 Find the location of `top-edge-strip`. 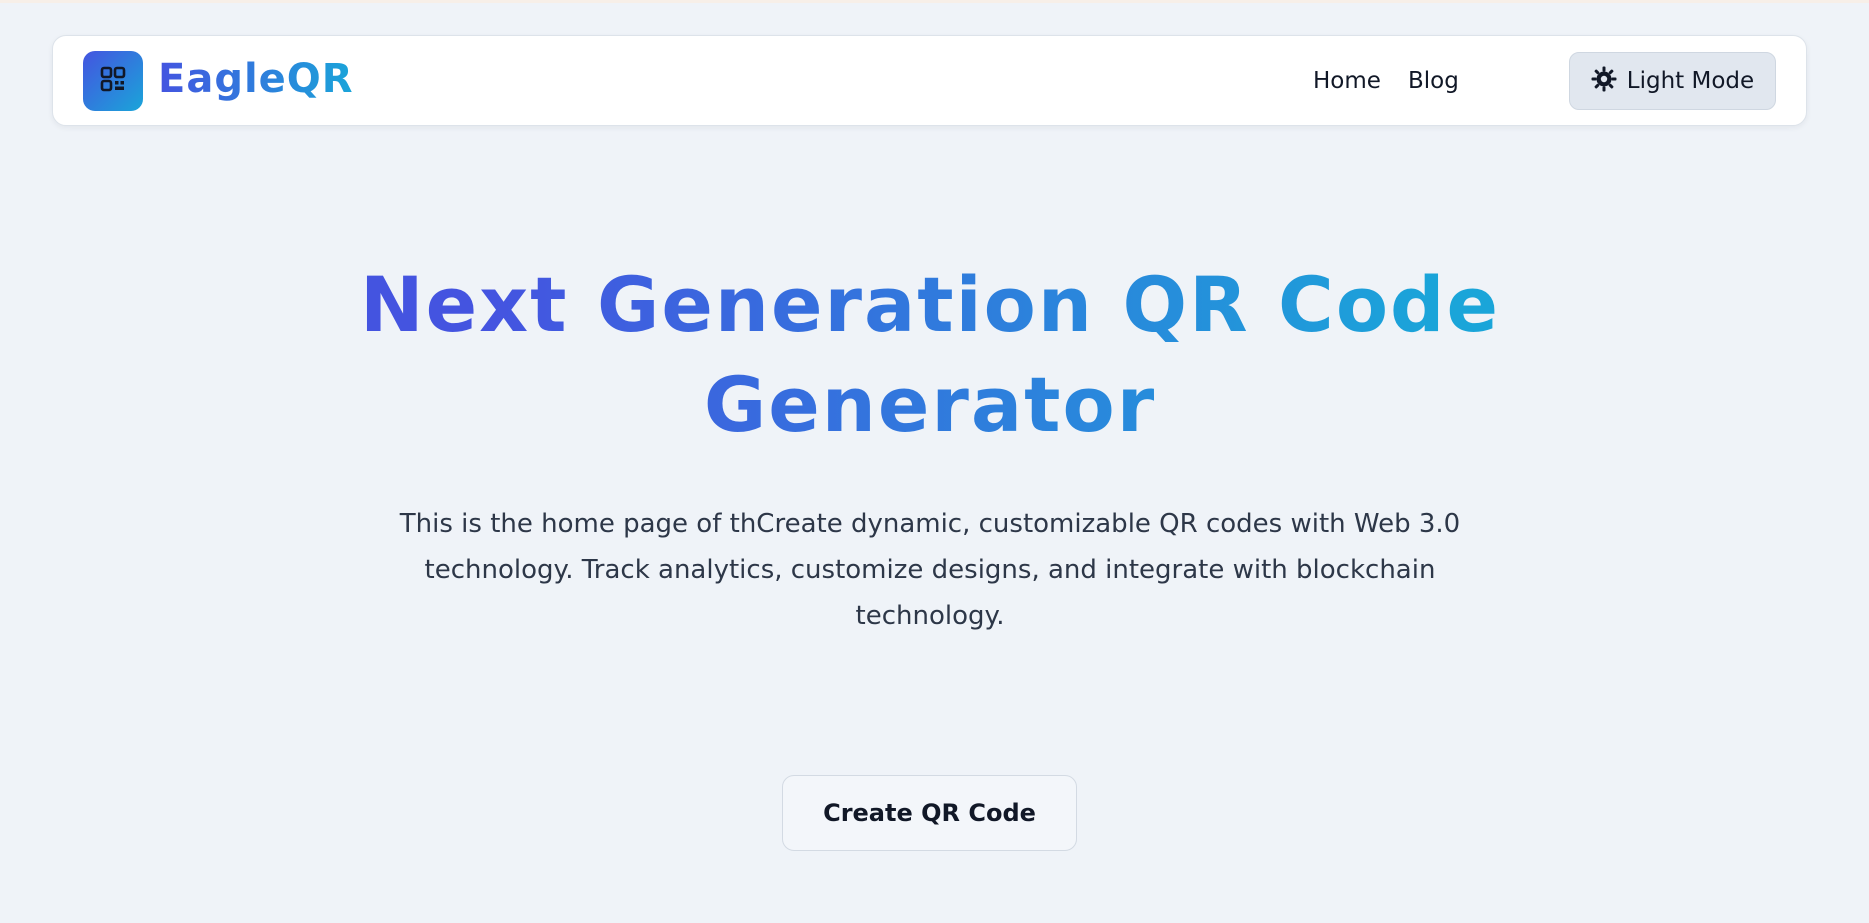

top-edge-strip is located at coordinates (934, 1).